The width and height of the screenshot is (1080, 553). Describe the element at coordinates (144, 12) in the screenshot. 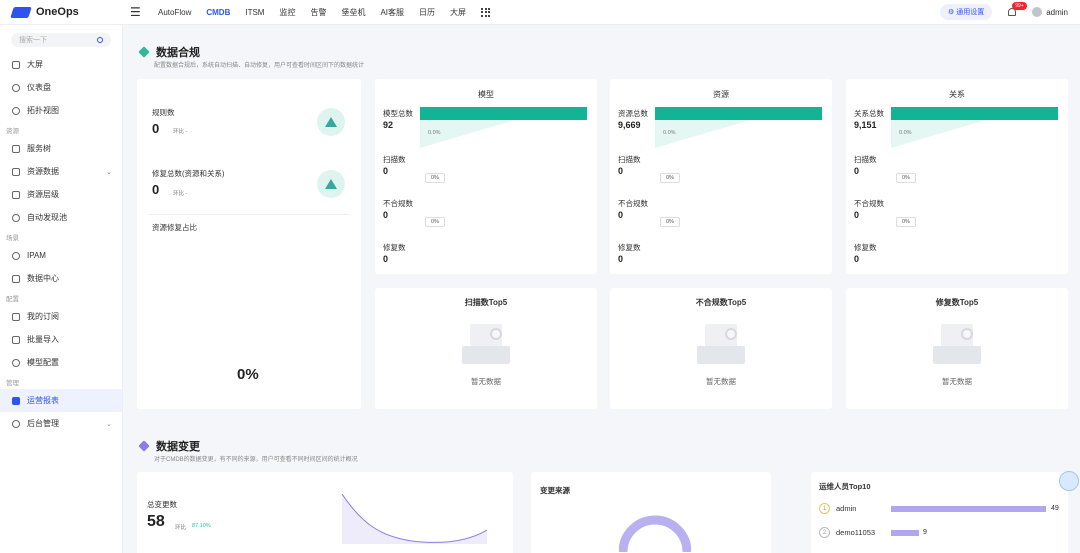

I see `menu-collapse-icon: ☰` at that location.